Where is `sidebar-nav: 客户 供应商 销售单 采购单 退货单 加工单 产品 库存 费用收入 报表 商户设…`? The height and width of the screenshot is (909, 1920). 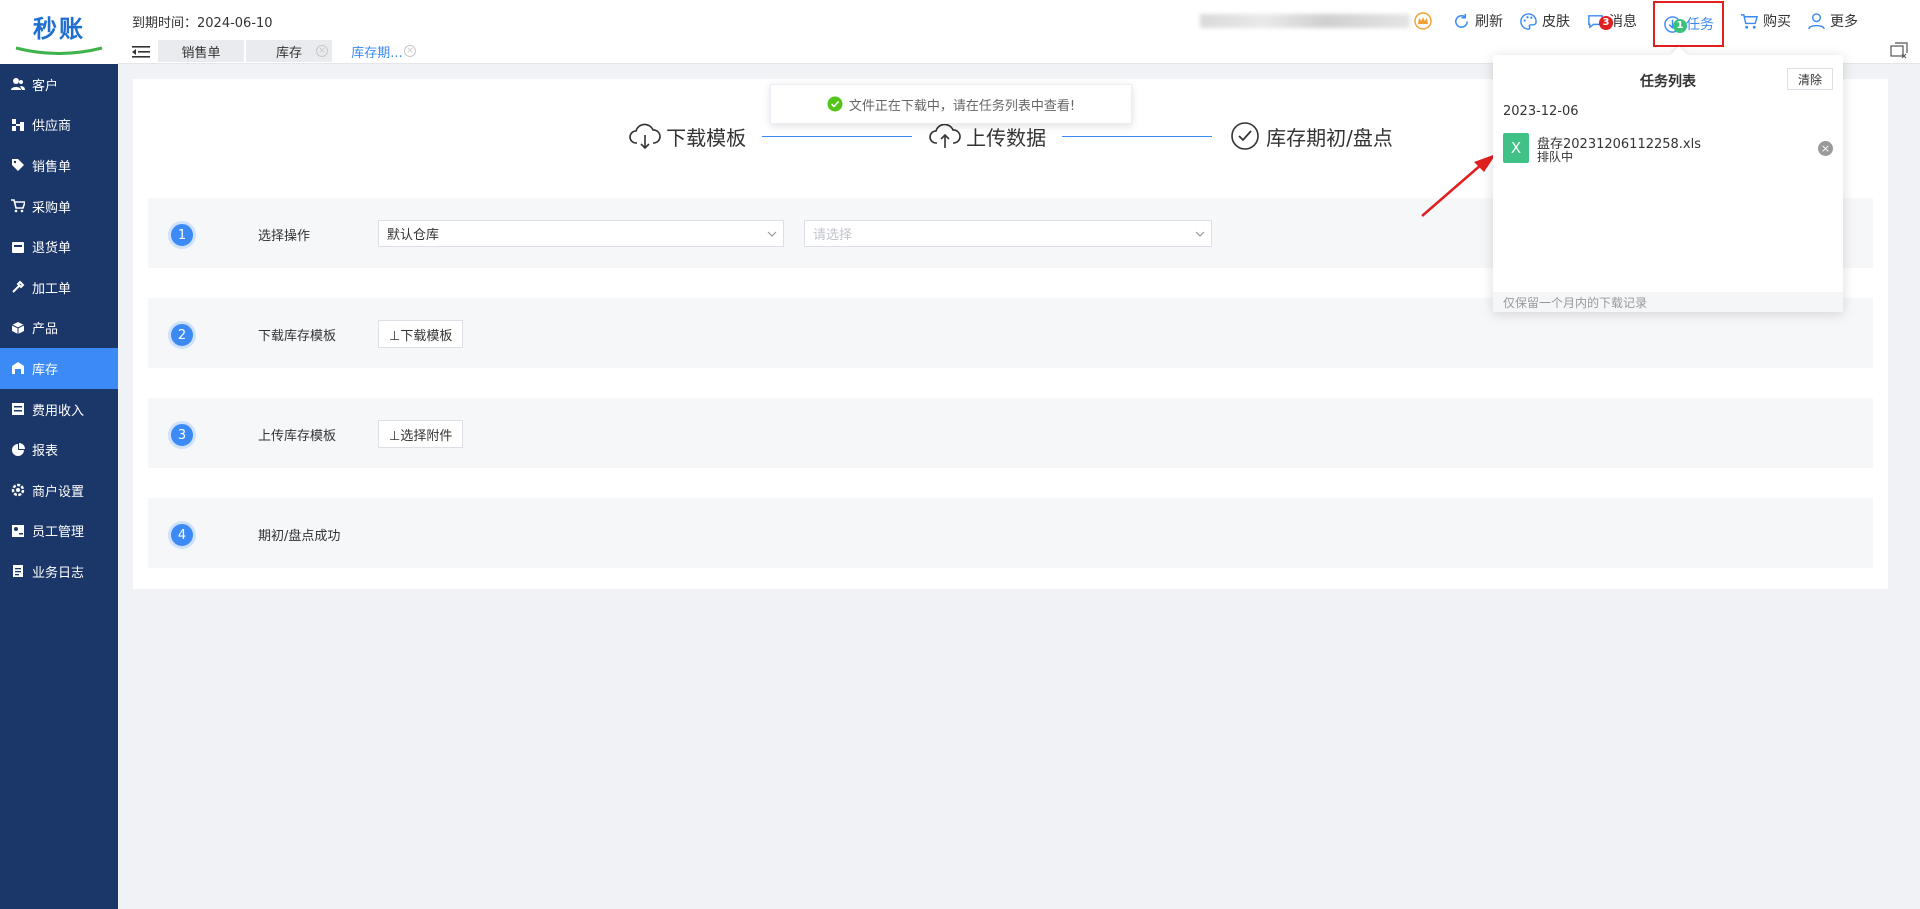
sidebar-nav: 客户 供应商 销售单 采购单 退货单 加工单 产品 库存 费用收入 报表 商户设… is located at coordinates (59, 328).